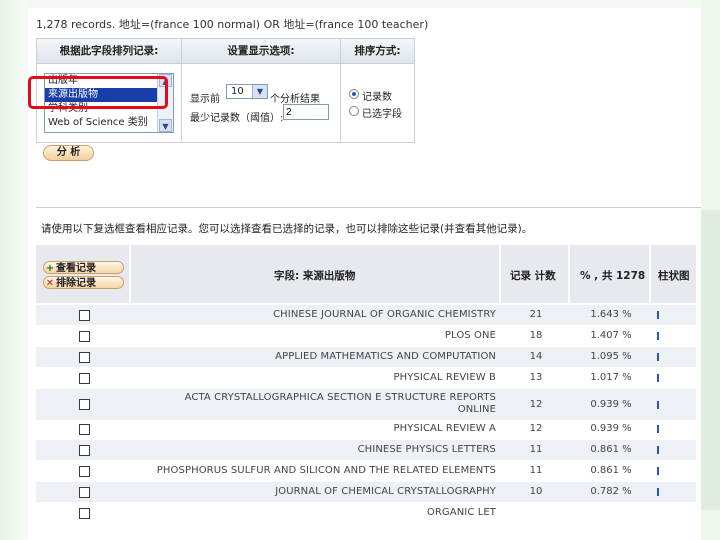  I want to click on record-count-cell: 14, so click(536, 356).